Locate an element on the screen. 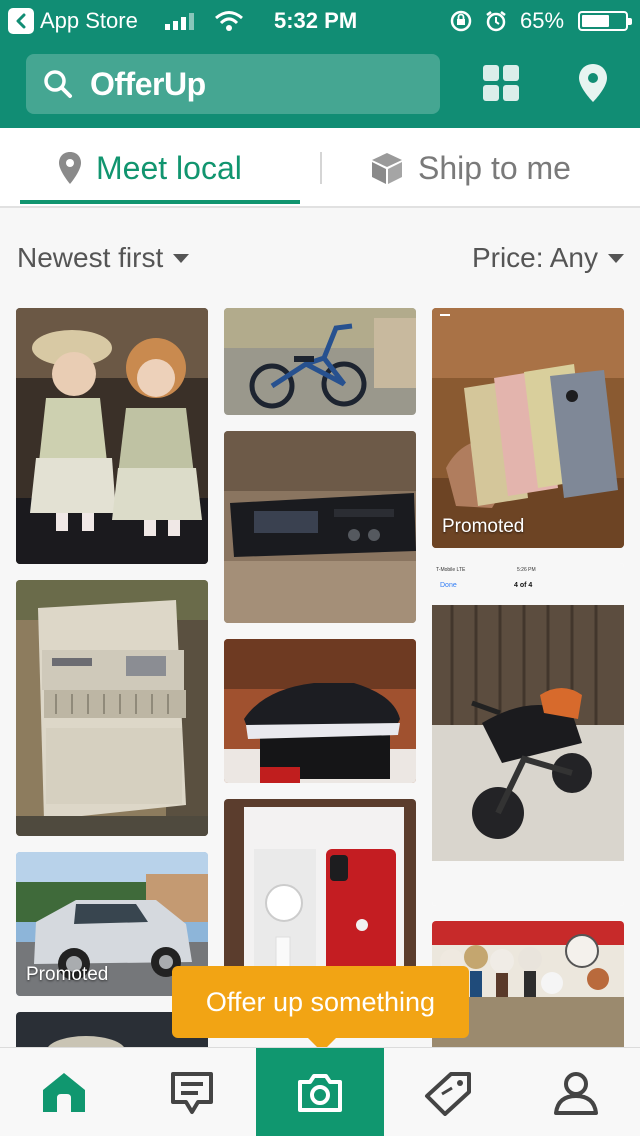 The height and width of the screenshot is (1136, 640). alarm-icon is located at coordinates (496, 21).